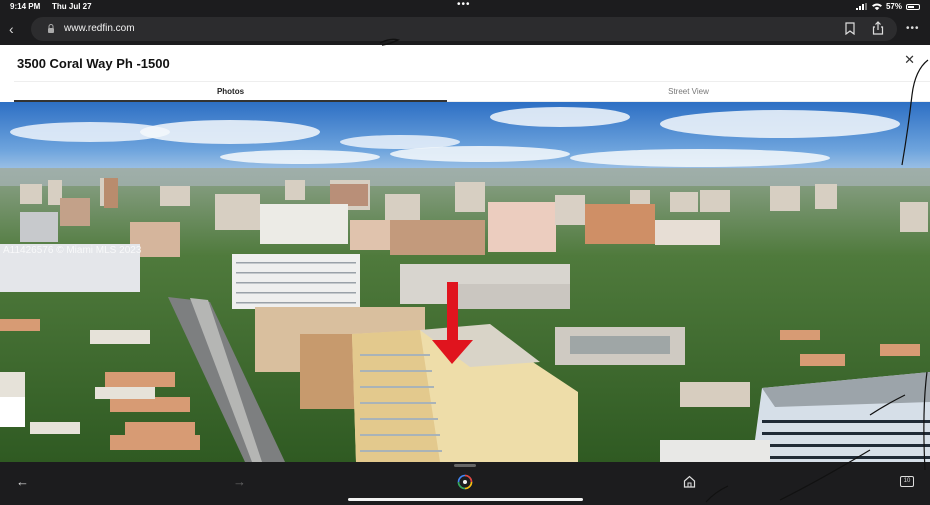 The height and width of the screenshot is (505, 930). Describe the element at coordinates (72, 250) in the screenshot. I see `photo-watermark: A11426576 © Miami MLS 2023` at that location.